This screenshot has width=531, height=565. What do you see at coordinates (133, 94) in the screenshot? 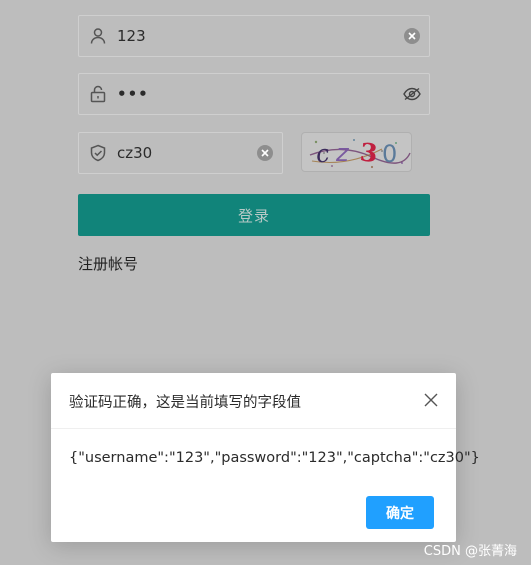
I see `password-value: •••` at bounding box center [133, 94].